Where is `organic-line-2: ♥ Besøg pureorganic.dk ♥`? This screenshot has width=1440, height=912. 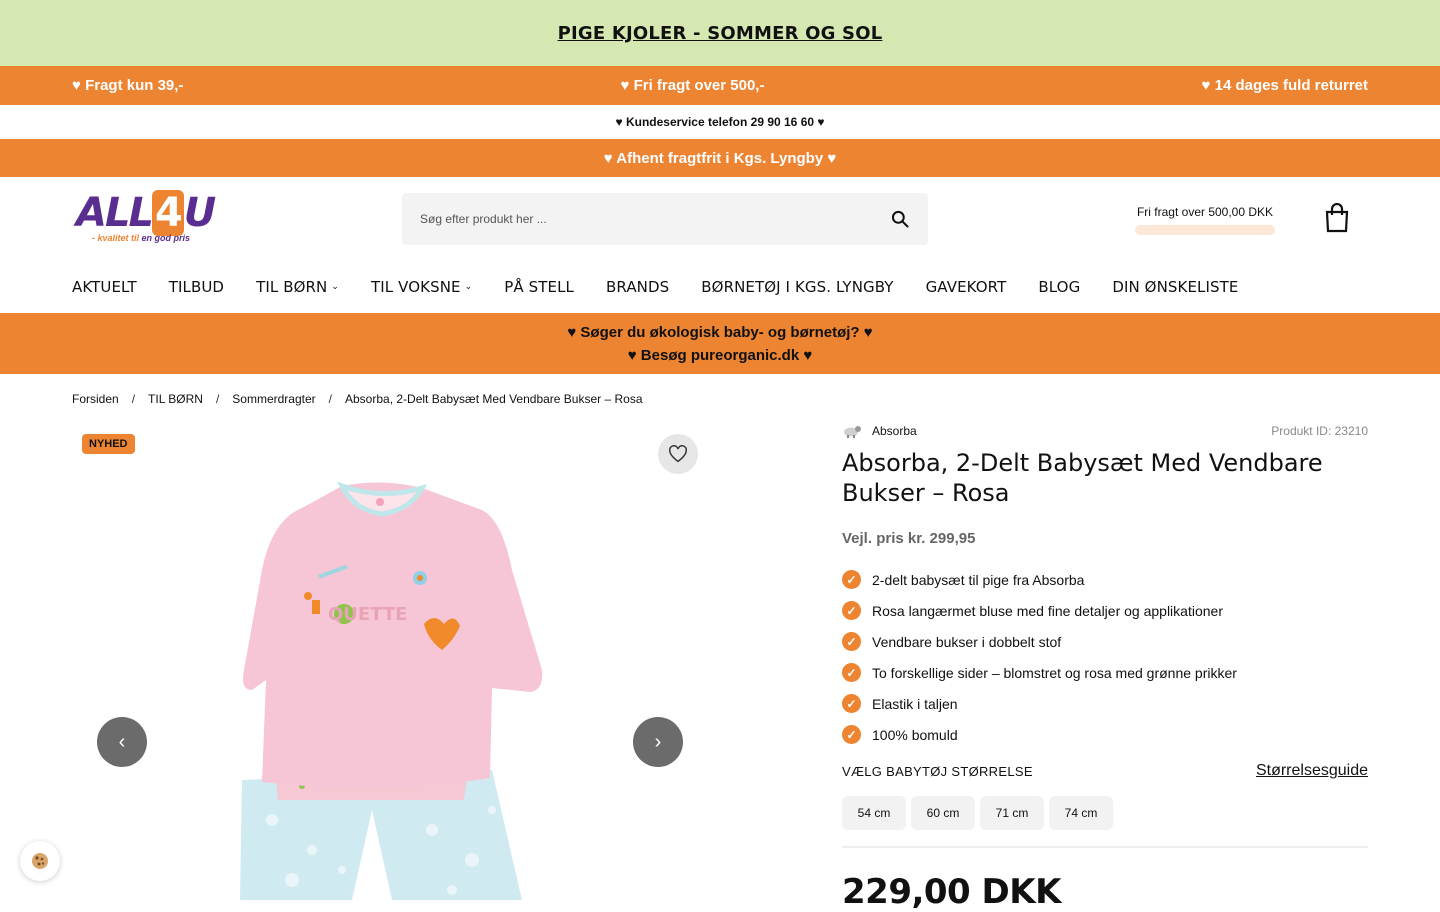 organic-line-2: ♥ Besøg pureorganic.dk ♥ is located at coordinates (720, 355).